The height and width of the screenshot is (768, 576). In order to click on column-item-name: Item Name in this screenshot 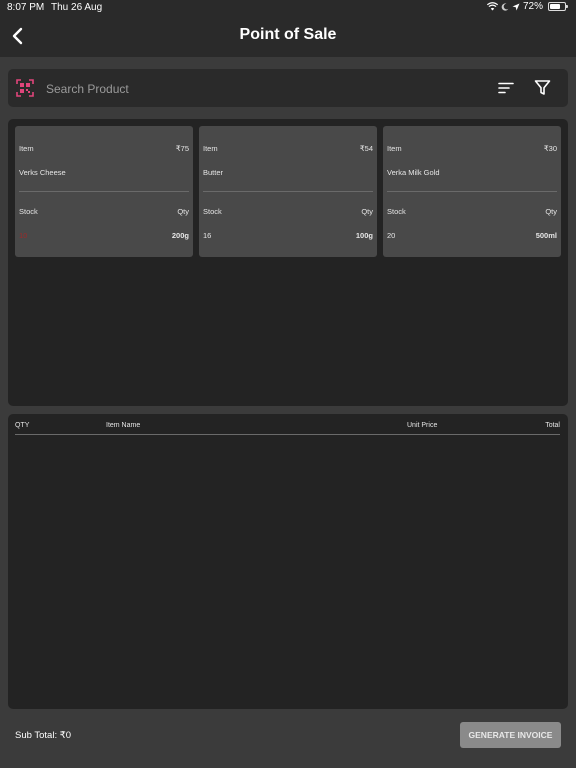, I will do `click(123, 425)`.